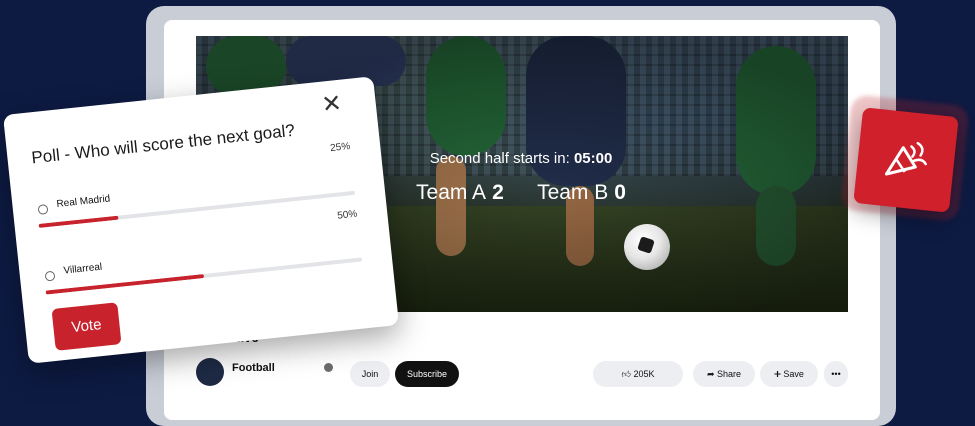 This screenshot has height=426, width=975. What do you see at coordinates (83, 269) in the screenshot?
I see `option-label: Villarreal` at bounding box center [83, 269].